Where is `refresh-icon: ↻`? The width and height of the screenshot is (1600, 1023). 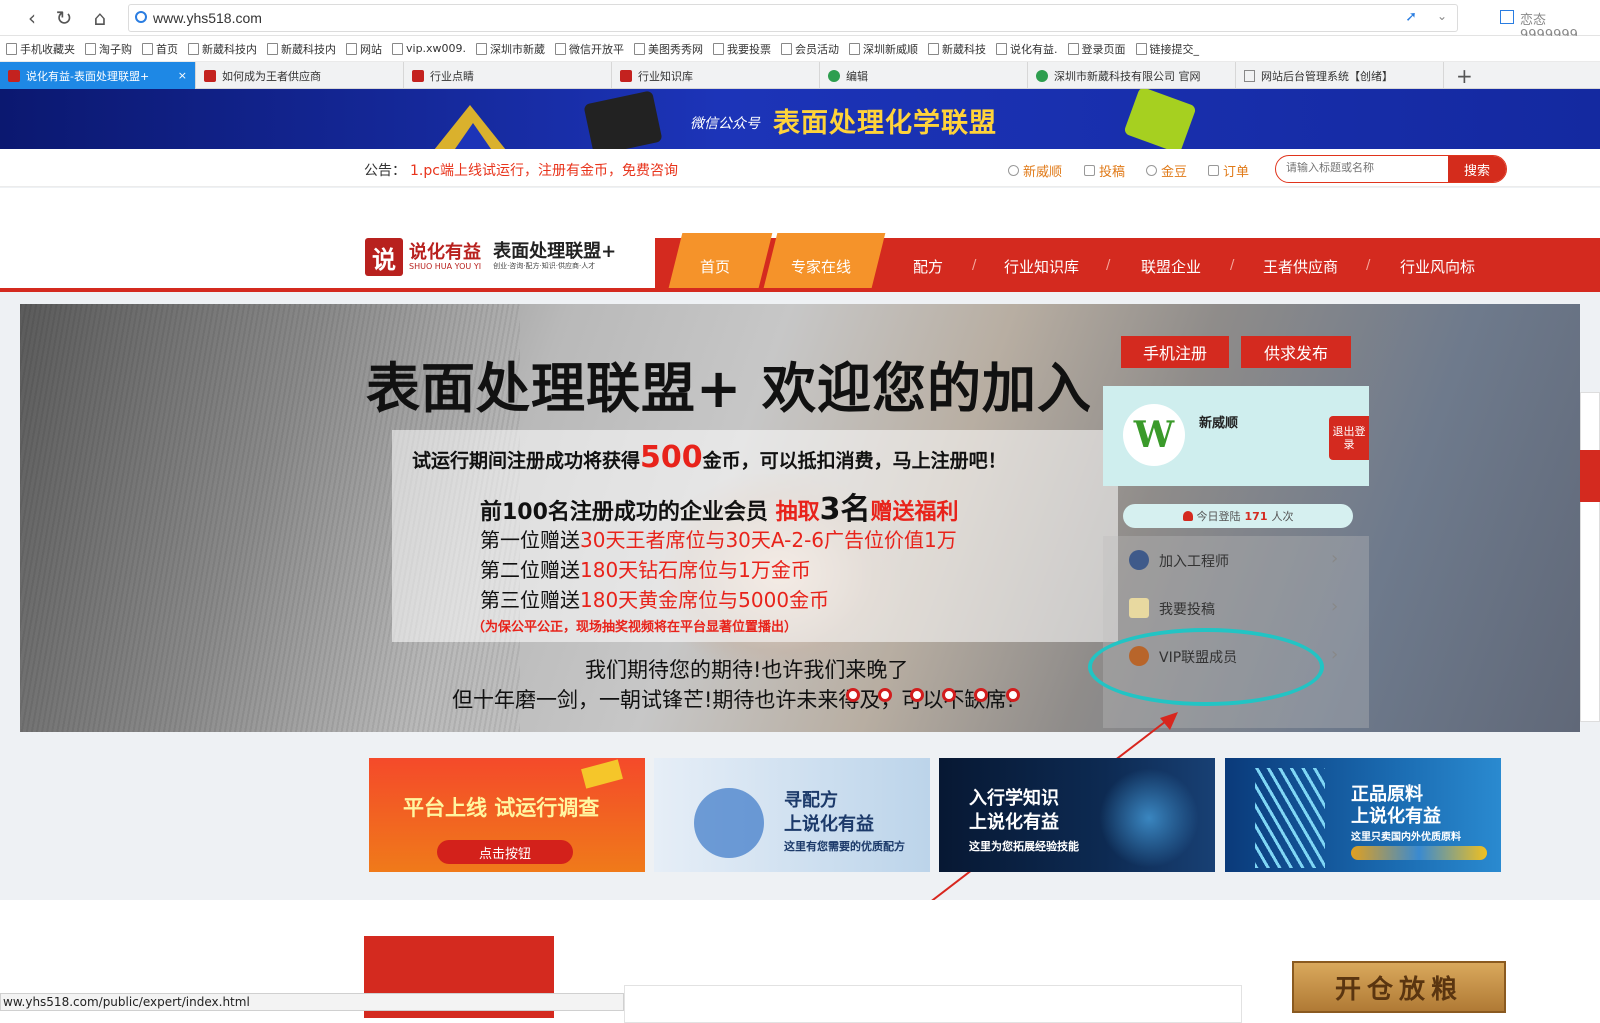 refresh-icon: ↻ is located at coordinates (64, 18).